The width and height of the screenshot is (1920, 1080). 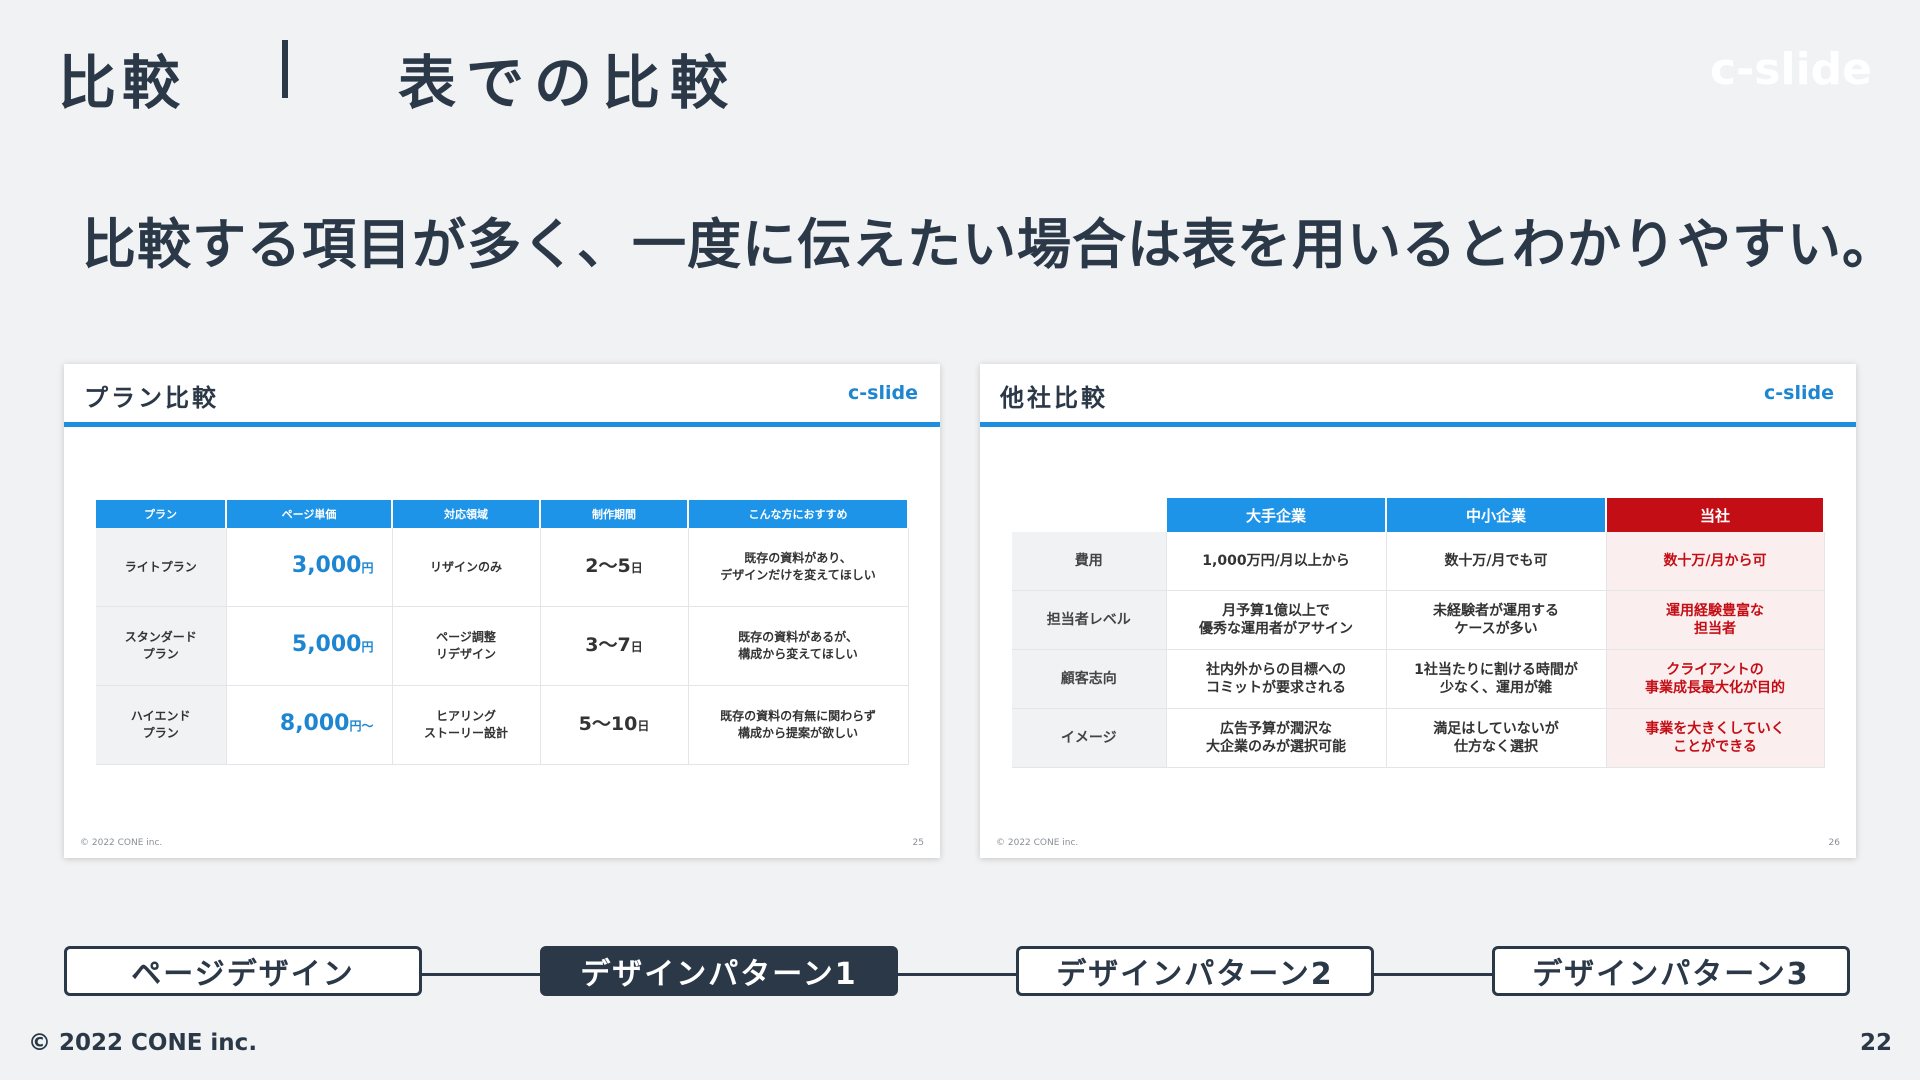 I want to click on own-company-text: 数十万/月から可, so click(x=1715, y=561).